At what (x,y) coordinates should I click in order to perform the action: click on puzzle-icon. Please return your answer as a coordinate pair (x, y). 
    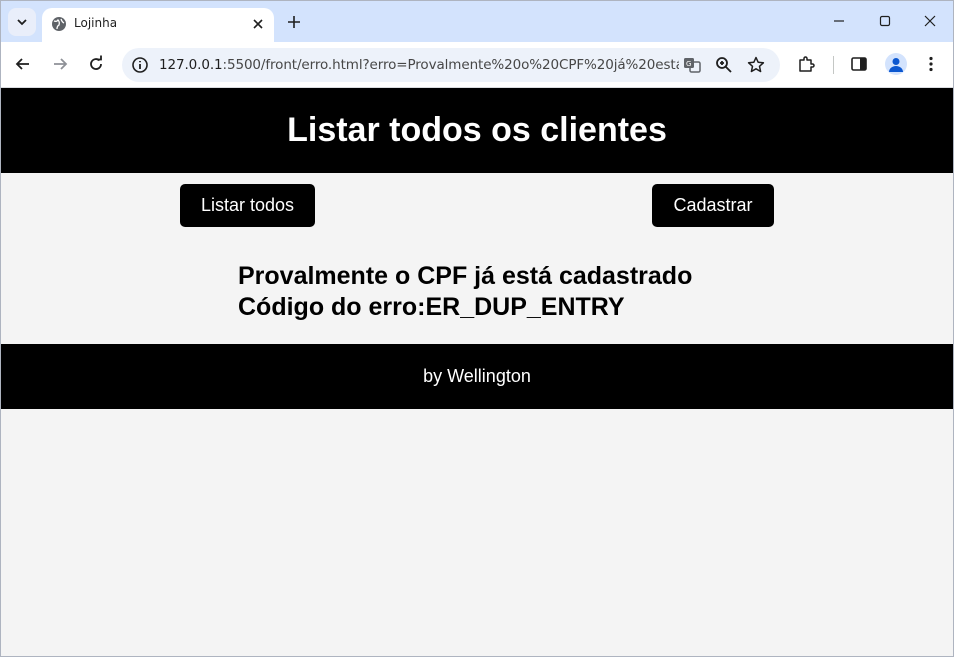
    Looking at the image, I should click on (807, 64).